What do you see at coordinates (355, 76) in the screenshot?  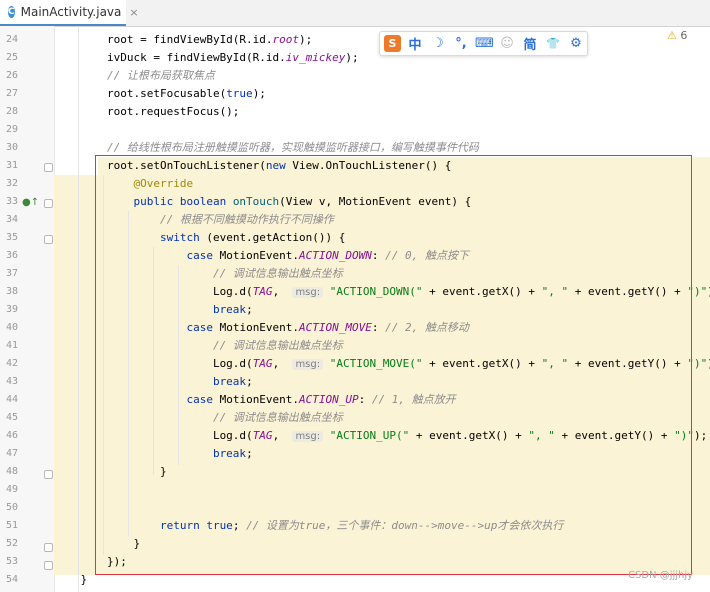 I see `code-line: 26 // 让根布局获取焦点` at bounding box center [355, 76].